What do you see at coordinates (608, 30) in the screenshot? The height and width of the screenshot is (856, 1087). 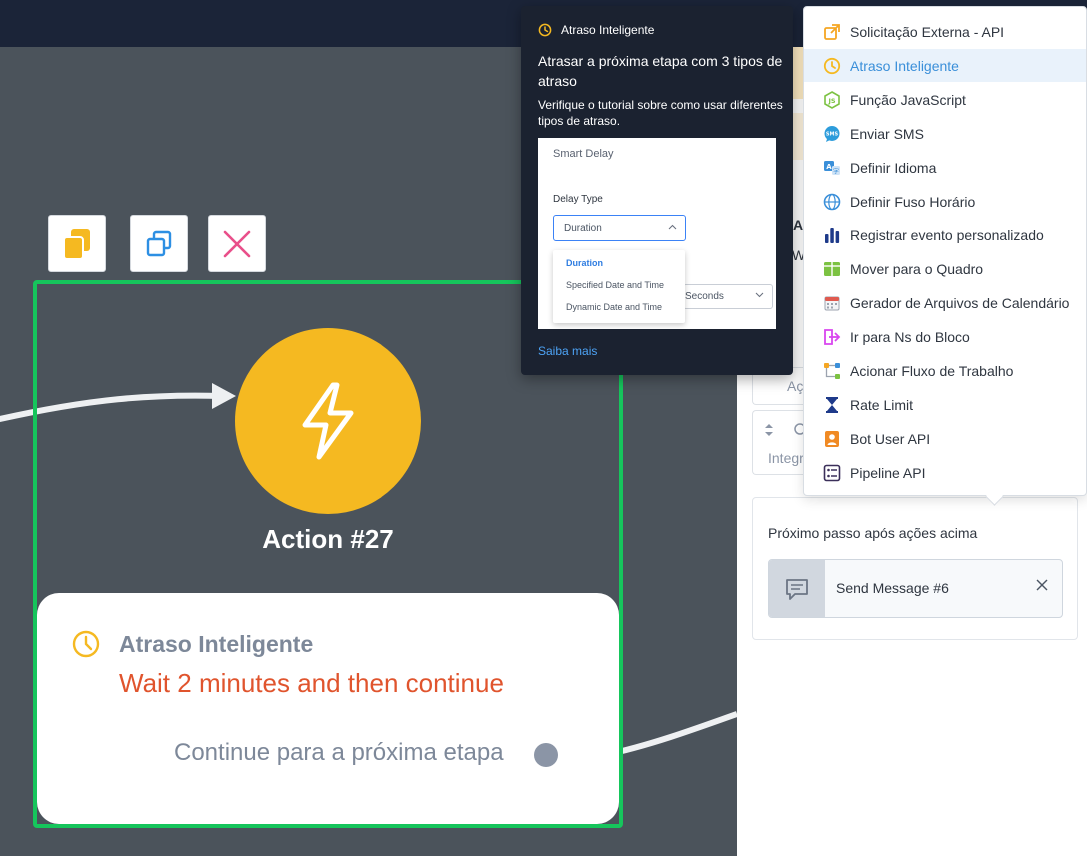 I see `tooltip-header: Atraso Inteligente` at bounding box center [608, 30].